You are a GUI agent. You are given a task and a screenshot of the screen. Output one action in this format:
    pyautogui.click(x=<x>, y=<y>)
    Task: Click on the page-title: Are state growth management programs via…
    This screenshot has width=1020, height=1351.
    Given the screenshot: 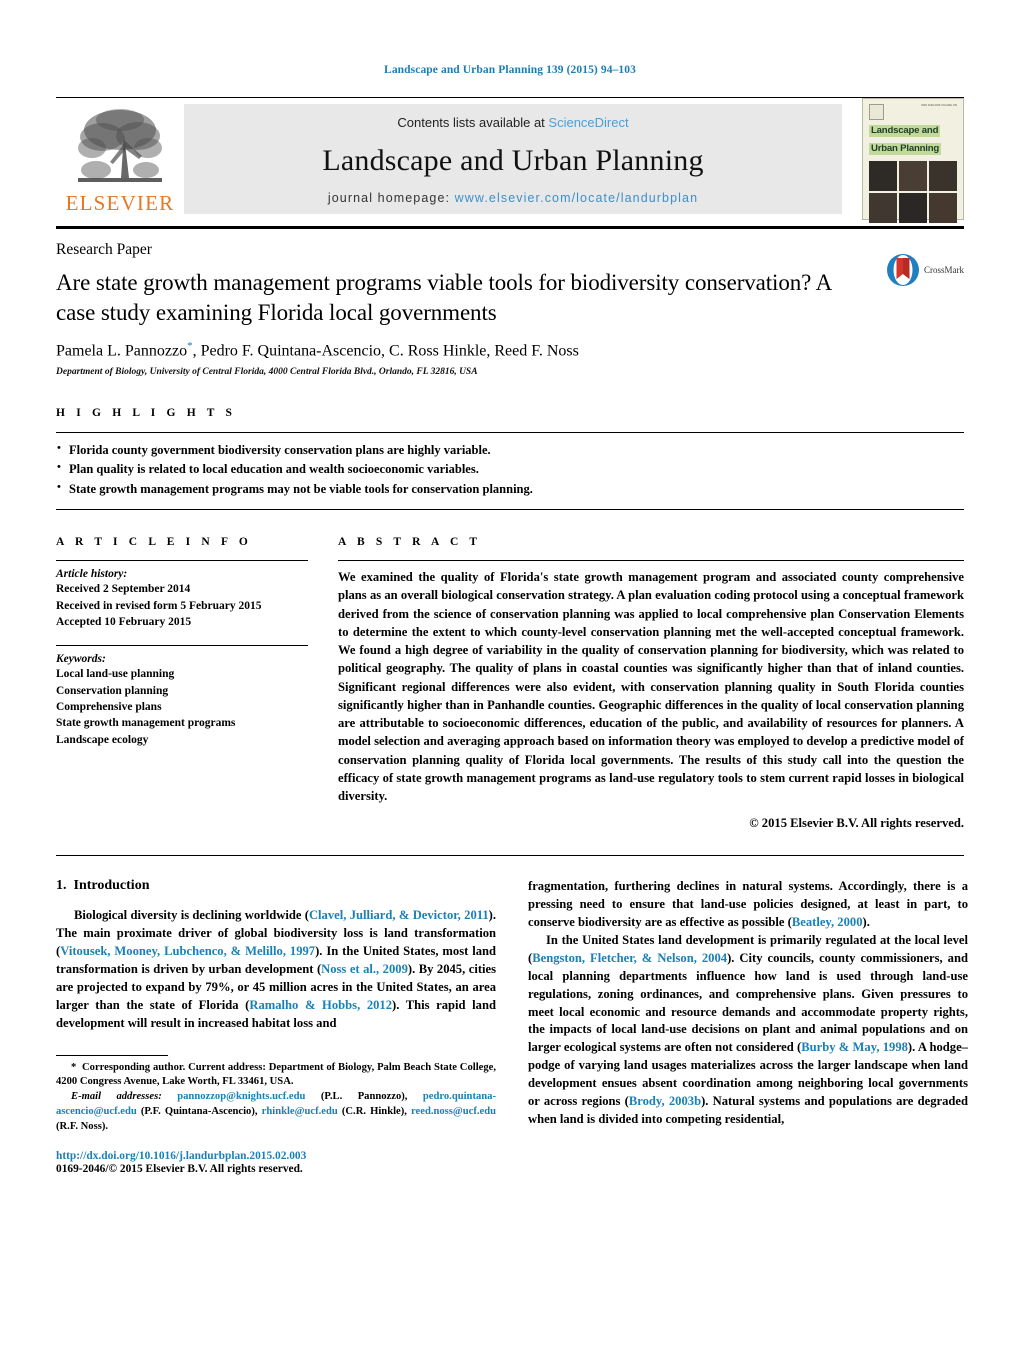 What is the action you would take?
    pyautogui.click(x=443, y=297)
    